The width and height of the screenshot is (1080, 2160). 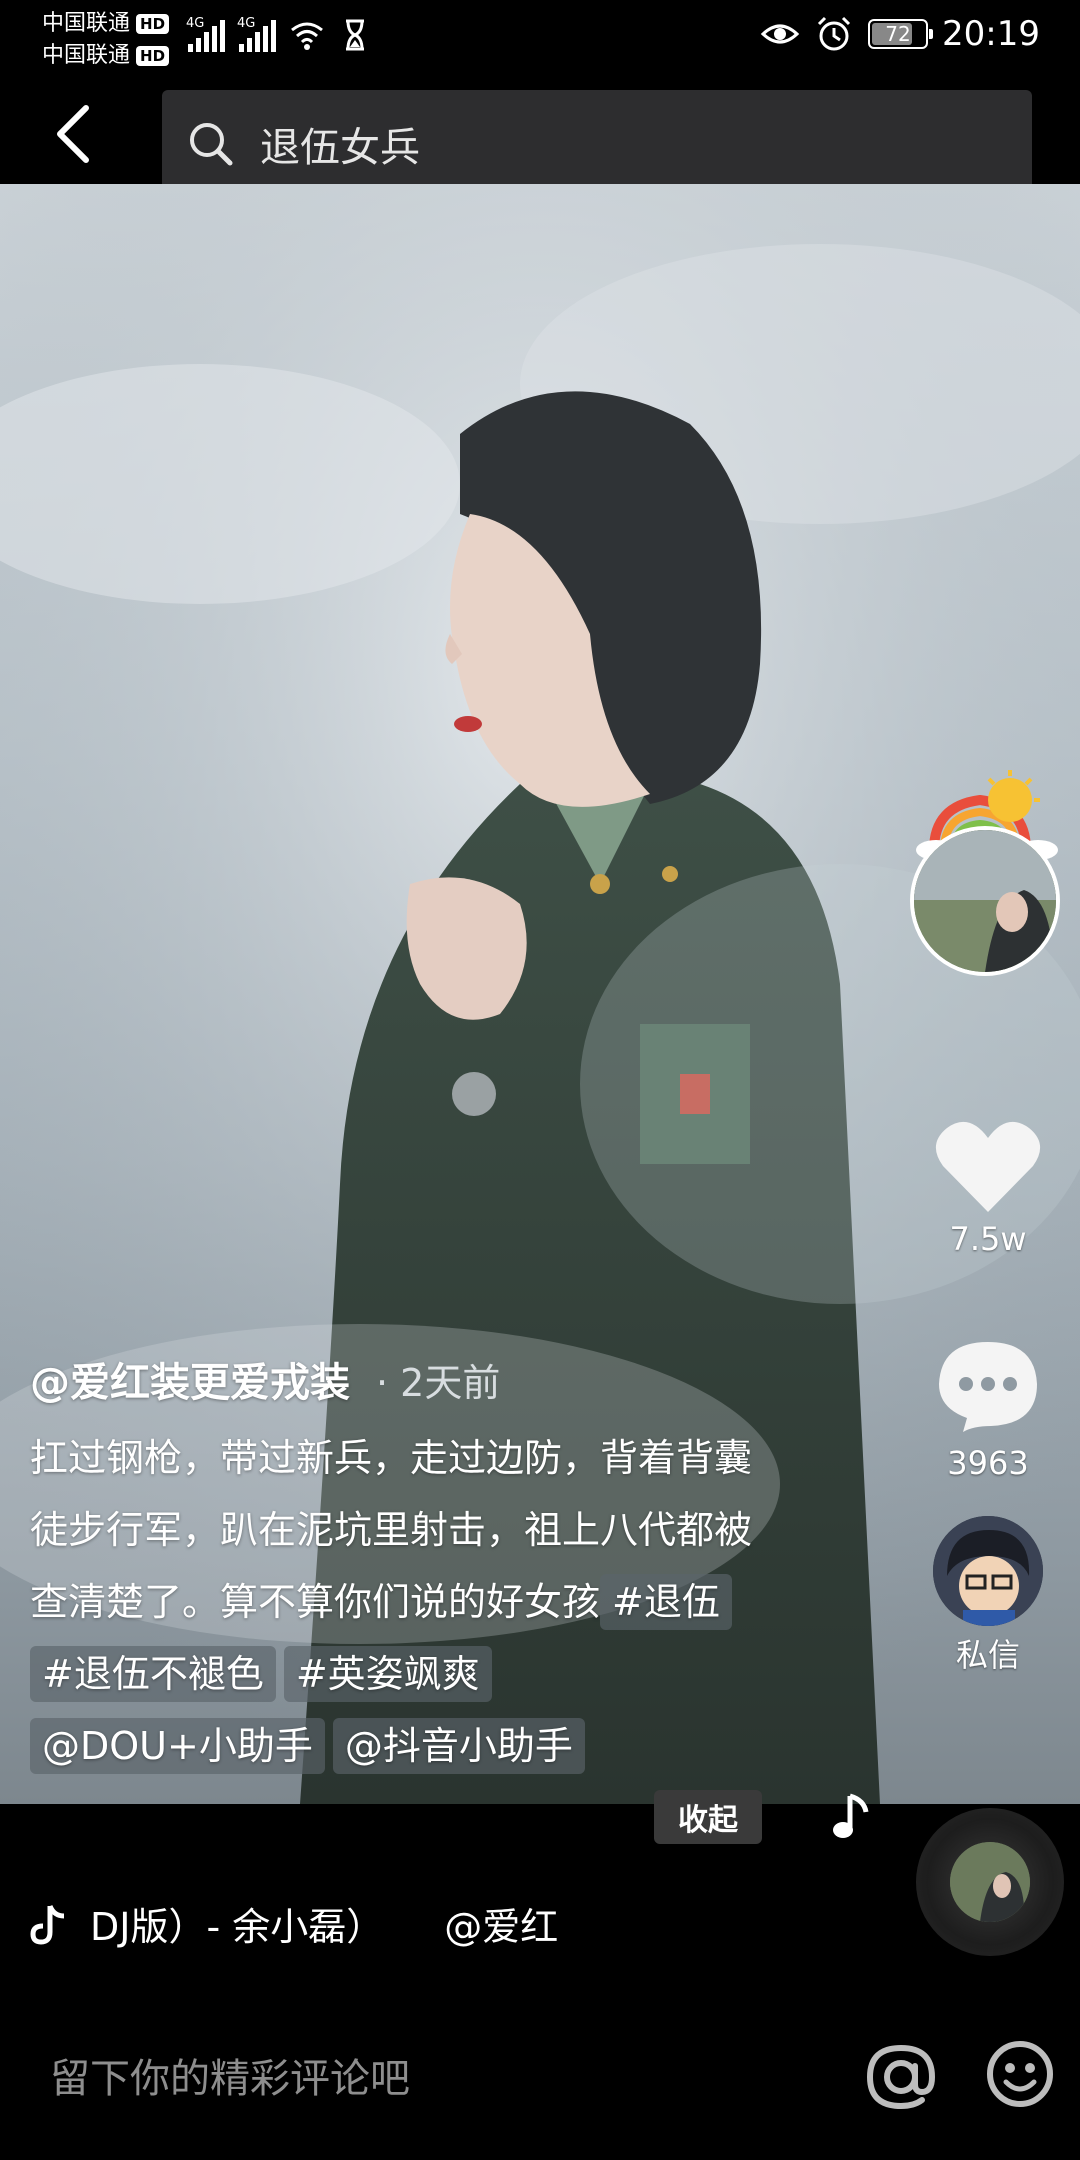 I want to click on back-arrow-icon, so click(x=76, y=134).